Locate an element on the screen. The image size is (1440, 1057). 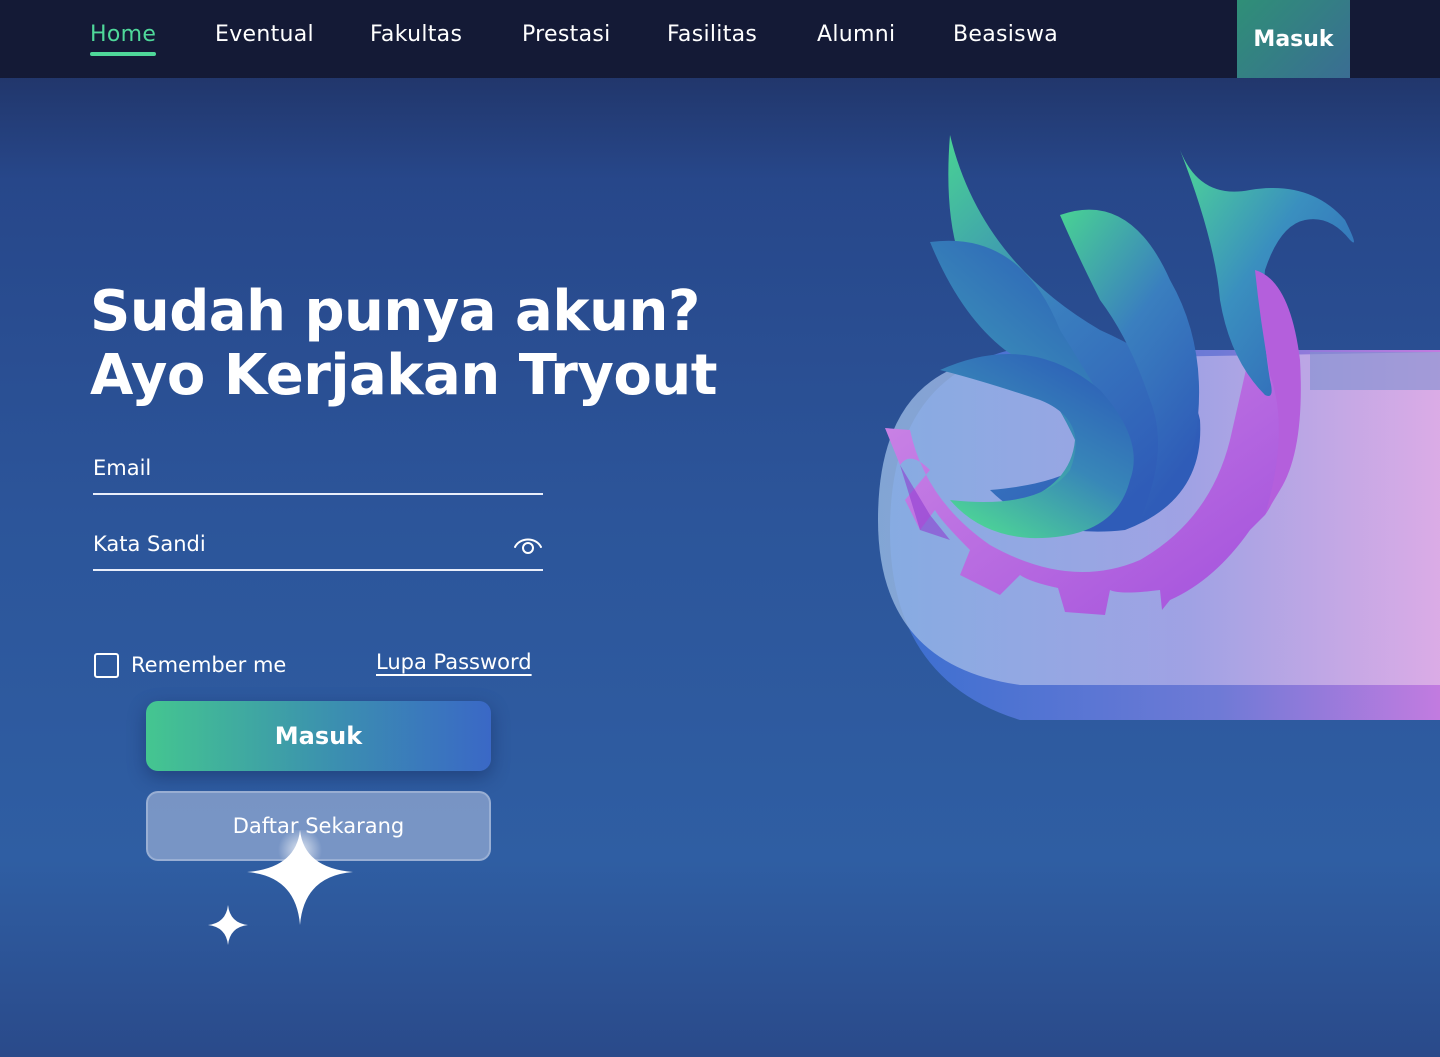
password-field-wrapper is located at coordinates (318, 545).